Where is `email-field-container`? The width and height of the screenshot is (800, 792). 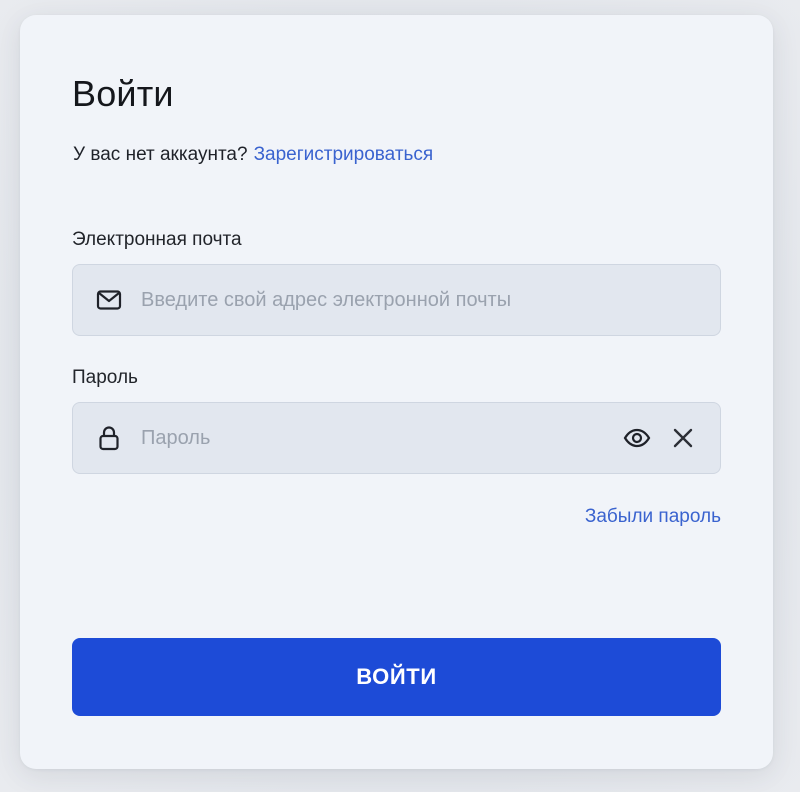
email-field-container is located at coordinates (396, 300).